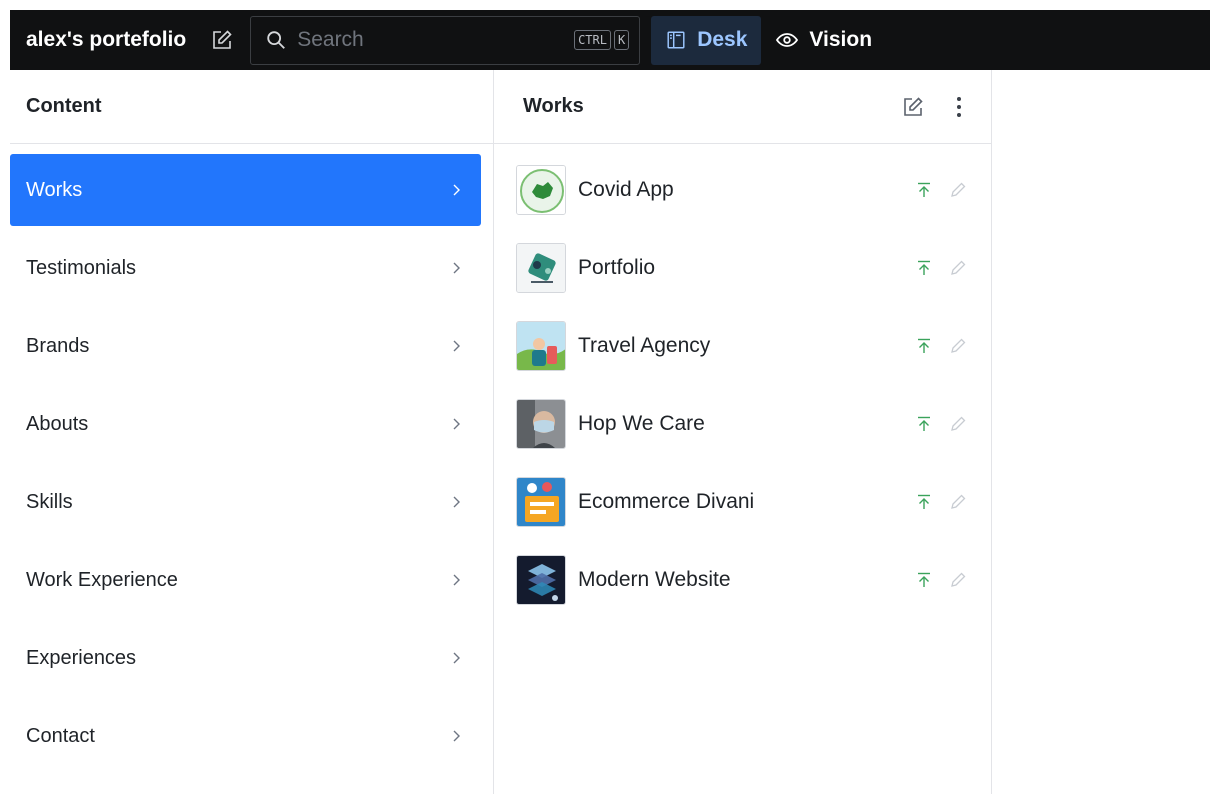 The height and width of the screenshot is (794, 1210). I want to click on covidsafe-logo-icon, so click(541, 190).